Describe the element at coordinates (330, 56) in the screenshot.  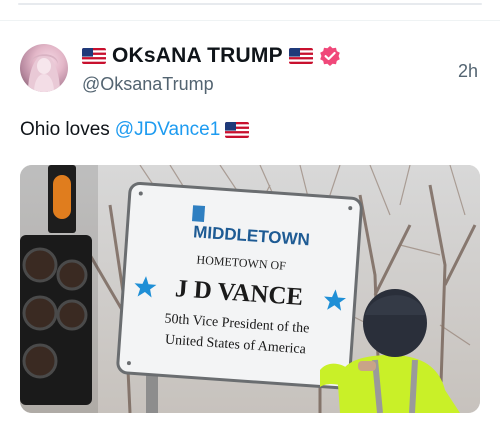
I see `verified-badge-icon` at that location.